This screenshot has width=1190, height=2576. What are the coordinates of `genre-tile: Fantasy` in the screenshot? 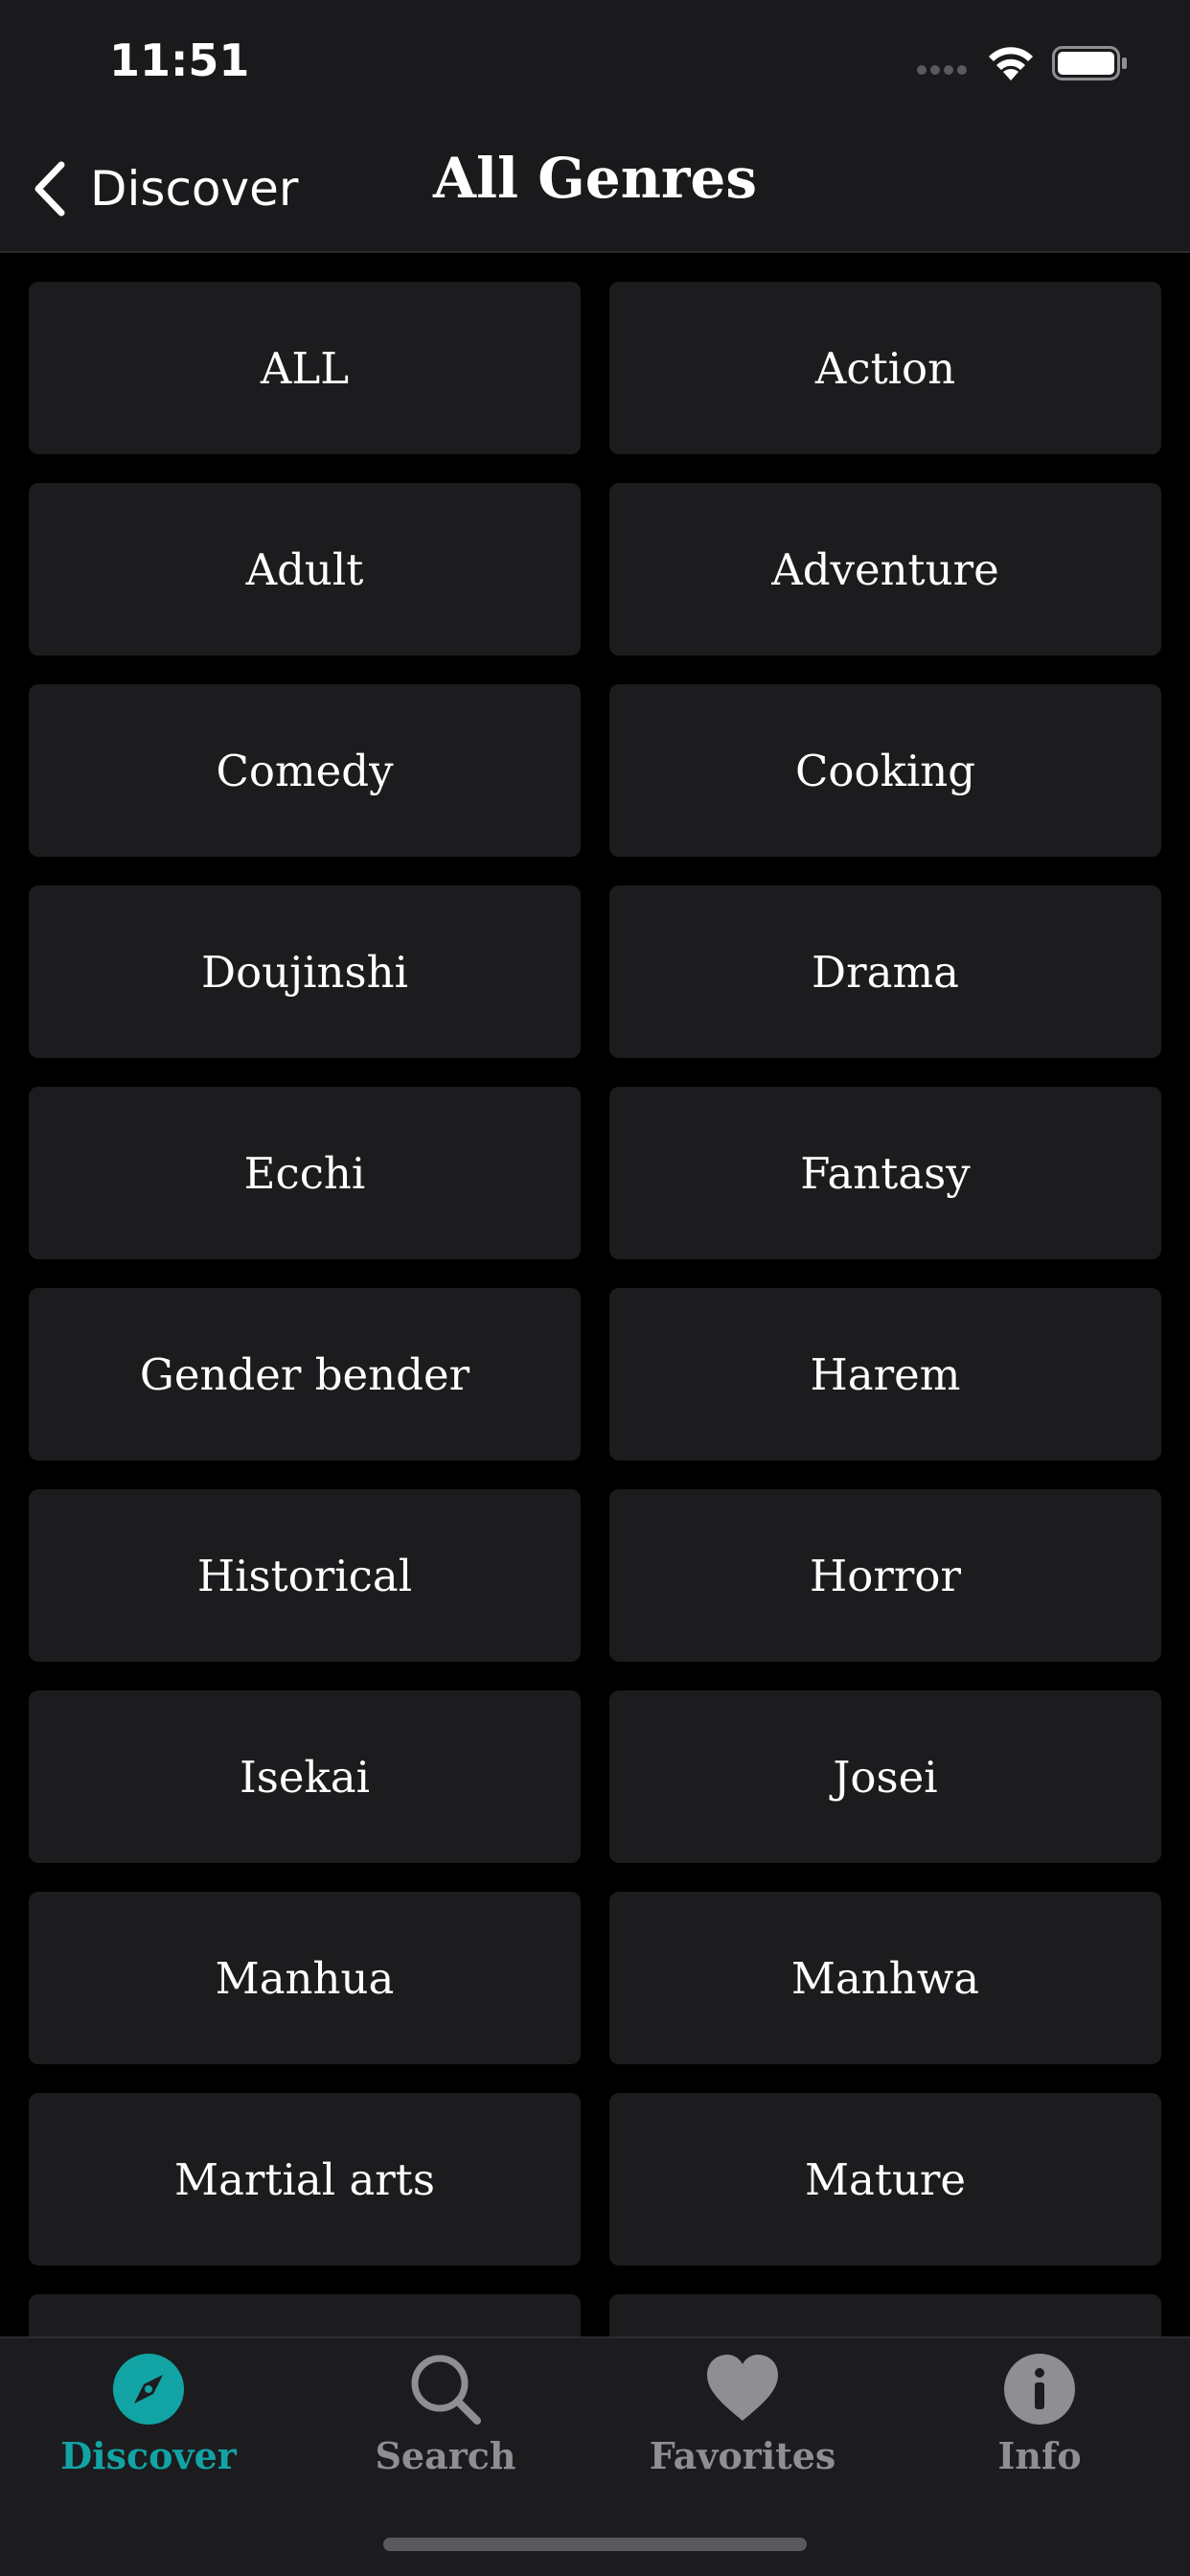 It's located at (885, 1173).